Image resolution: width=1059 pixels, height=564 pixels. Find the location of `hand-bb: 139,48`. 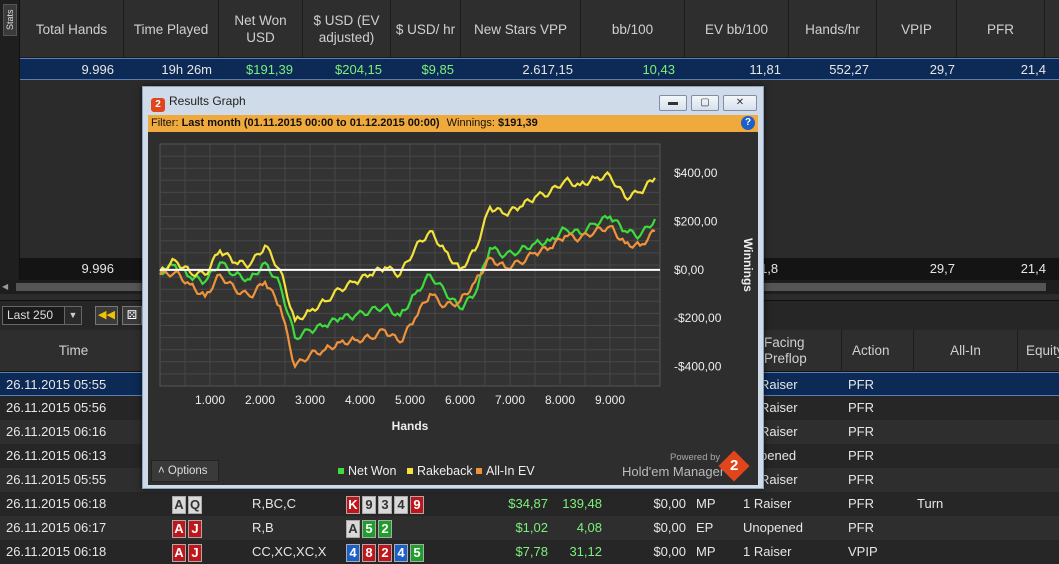

hand-bb: 139,48 is located at coordinates (582, 503).